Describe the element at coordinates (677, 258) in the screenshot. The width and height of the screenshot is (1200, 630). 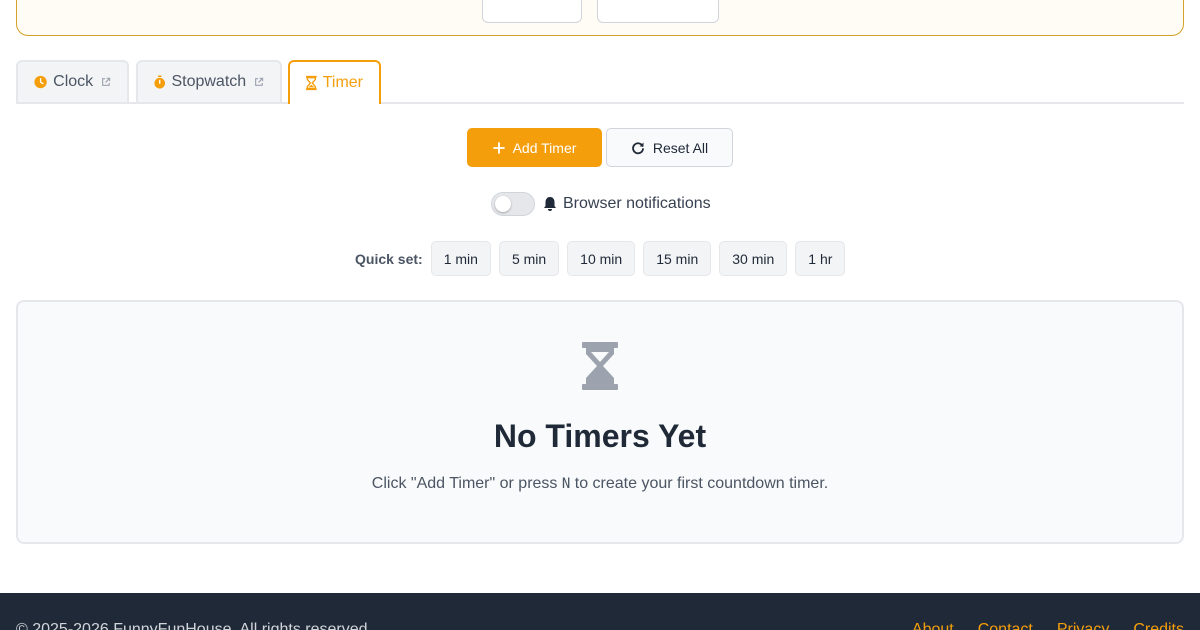
I see `quick-set-15-min: 15 min` at that location.